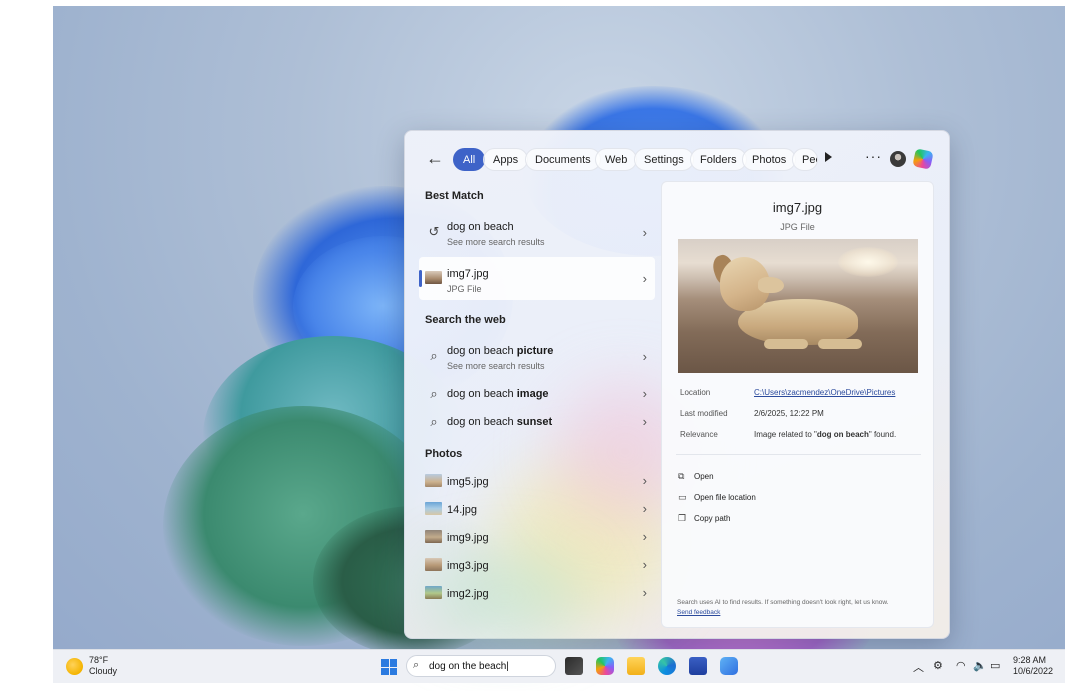  What do you see at coordinates (704, 413) in the screenshot?
I see `modified-label: Last modified` at bounding box center [704, 413].